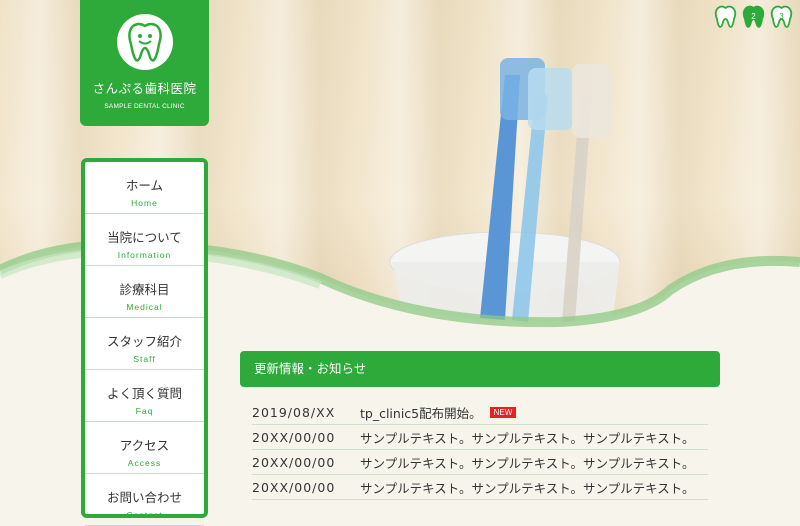  I want to click on nav-item-sublabel: Access, so click(144, 463).